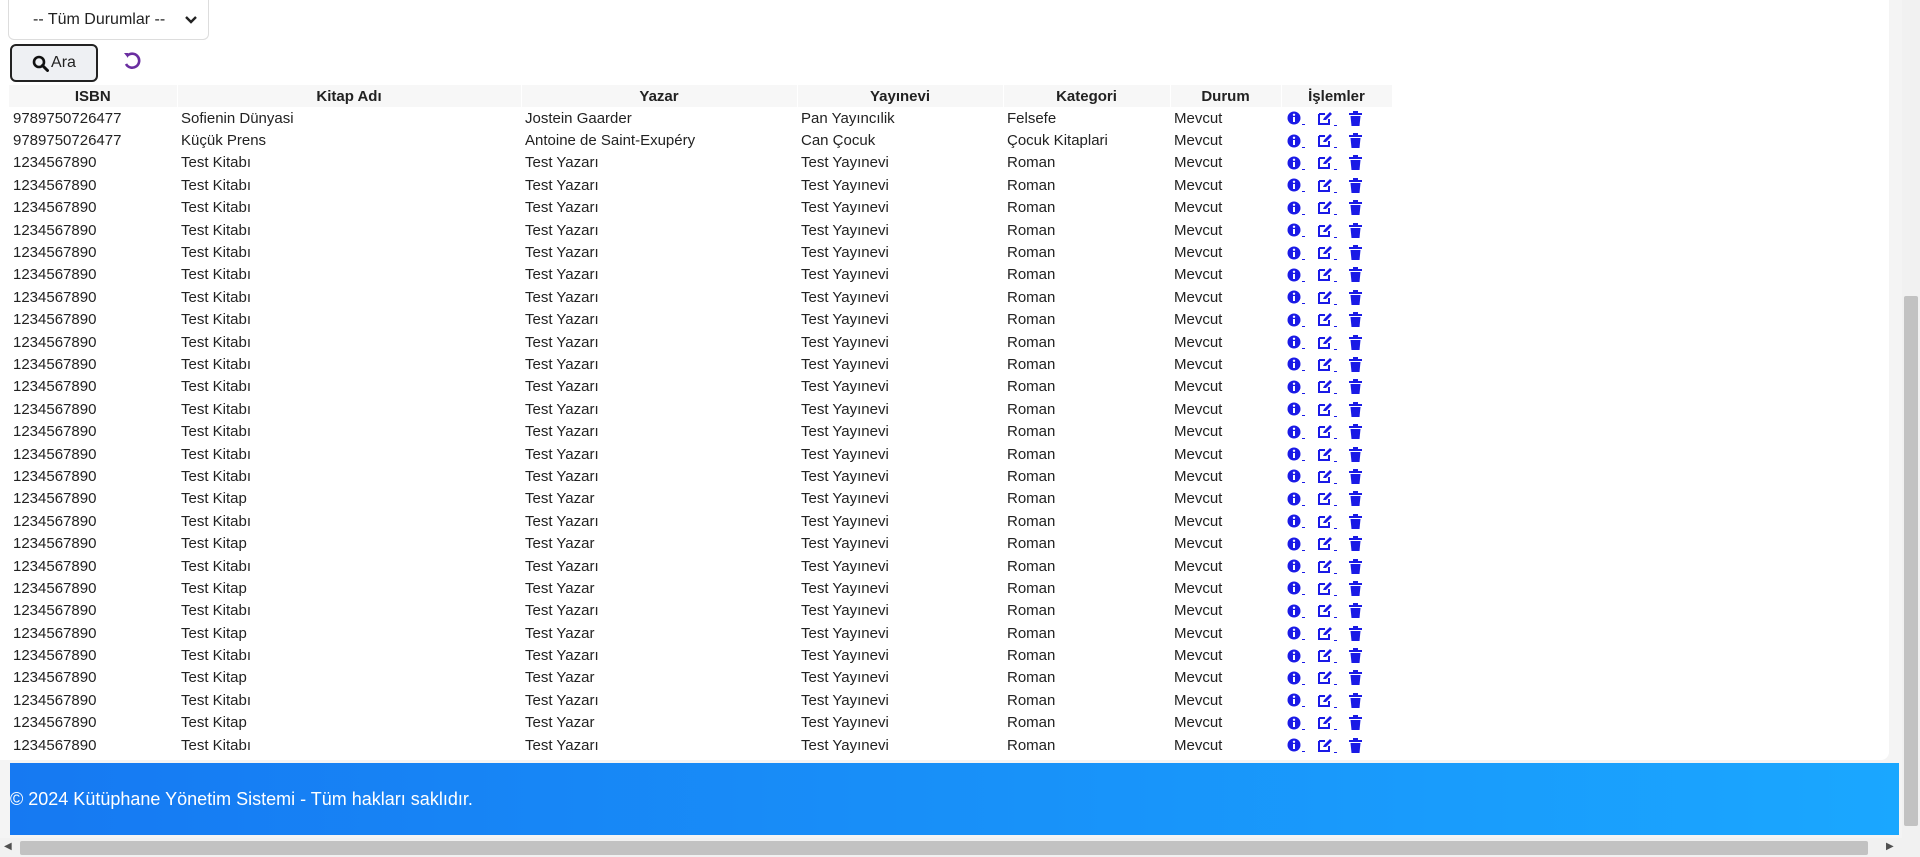 This screenshot has width=1920, height=857. What do you see at coordinates (8, 846) in the screenshot?
I see `scroll-left-arrow-icon: ◀` at bounding box center [8, 846].